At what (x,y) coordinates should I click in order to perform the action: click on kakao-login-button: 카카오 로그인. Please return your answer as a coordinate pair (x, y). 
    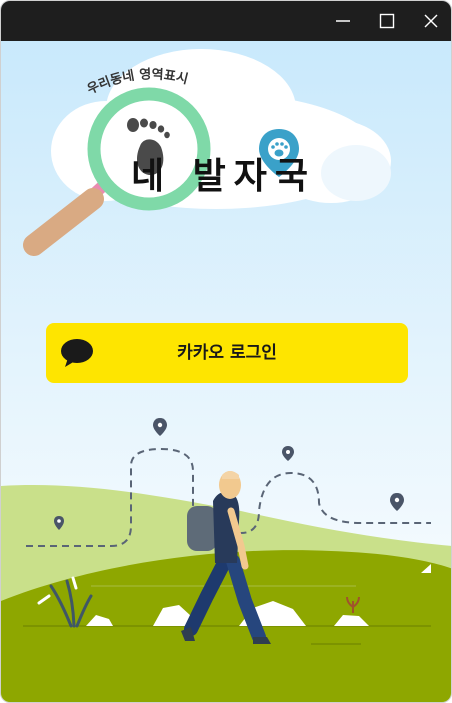
    Looking at the image, I should click on (227, 353).